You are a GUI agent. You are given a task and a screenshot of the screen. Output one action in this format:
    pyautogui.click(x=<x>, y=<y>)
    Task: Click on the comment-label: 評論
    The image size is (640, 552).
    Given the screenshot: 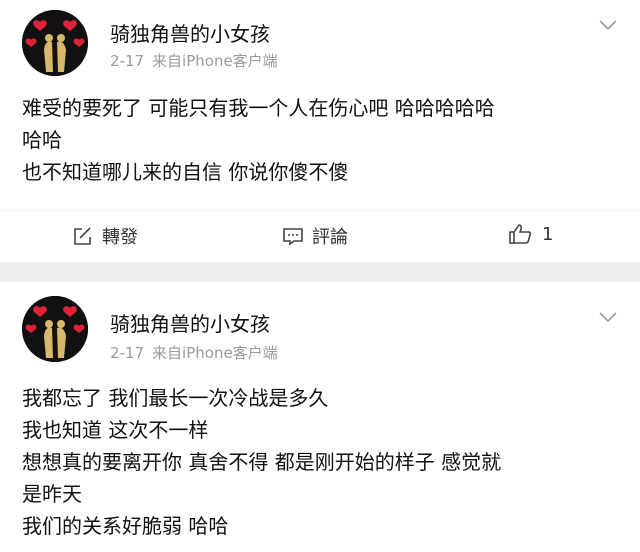 What is the action you would take?
    pyautogui.click(x=330, y=237)
    